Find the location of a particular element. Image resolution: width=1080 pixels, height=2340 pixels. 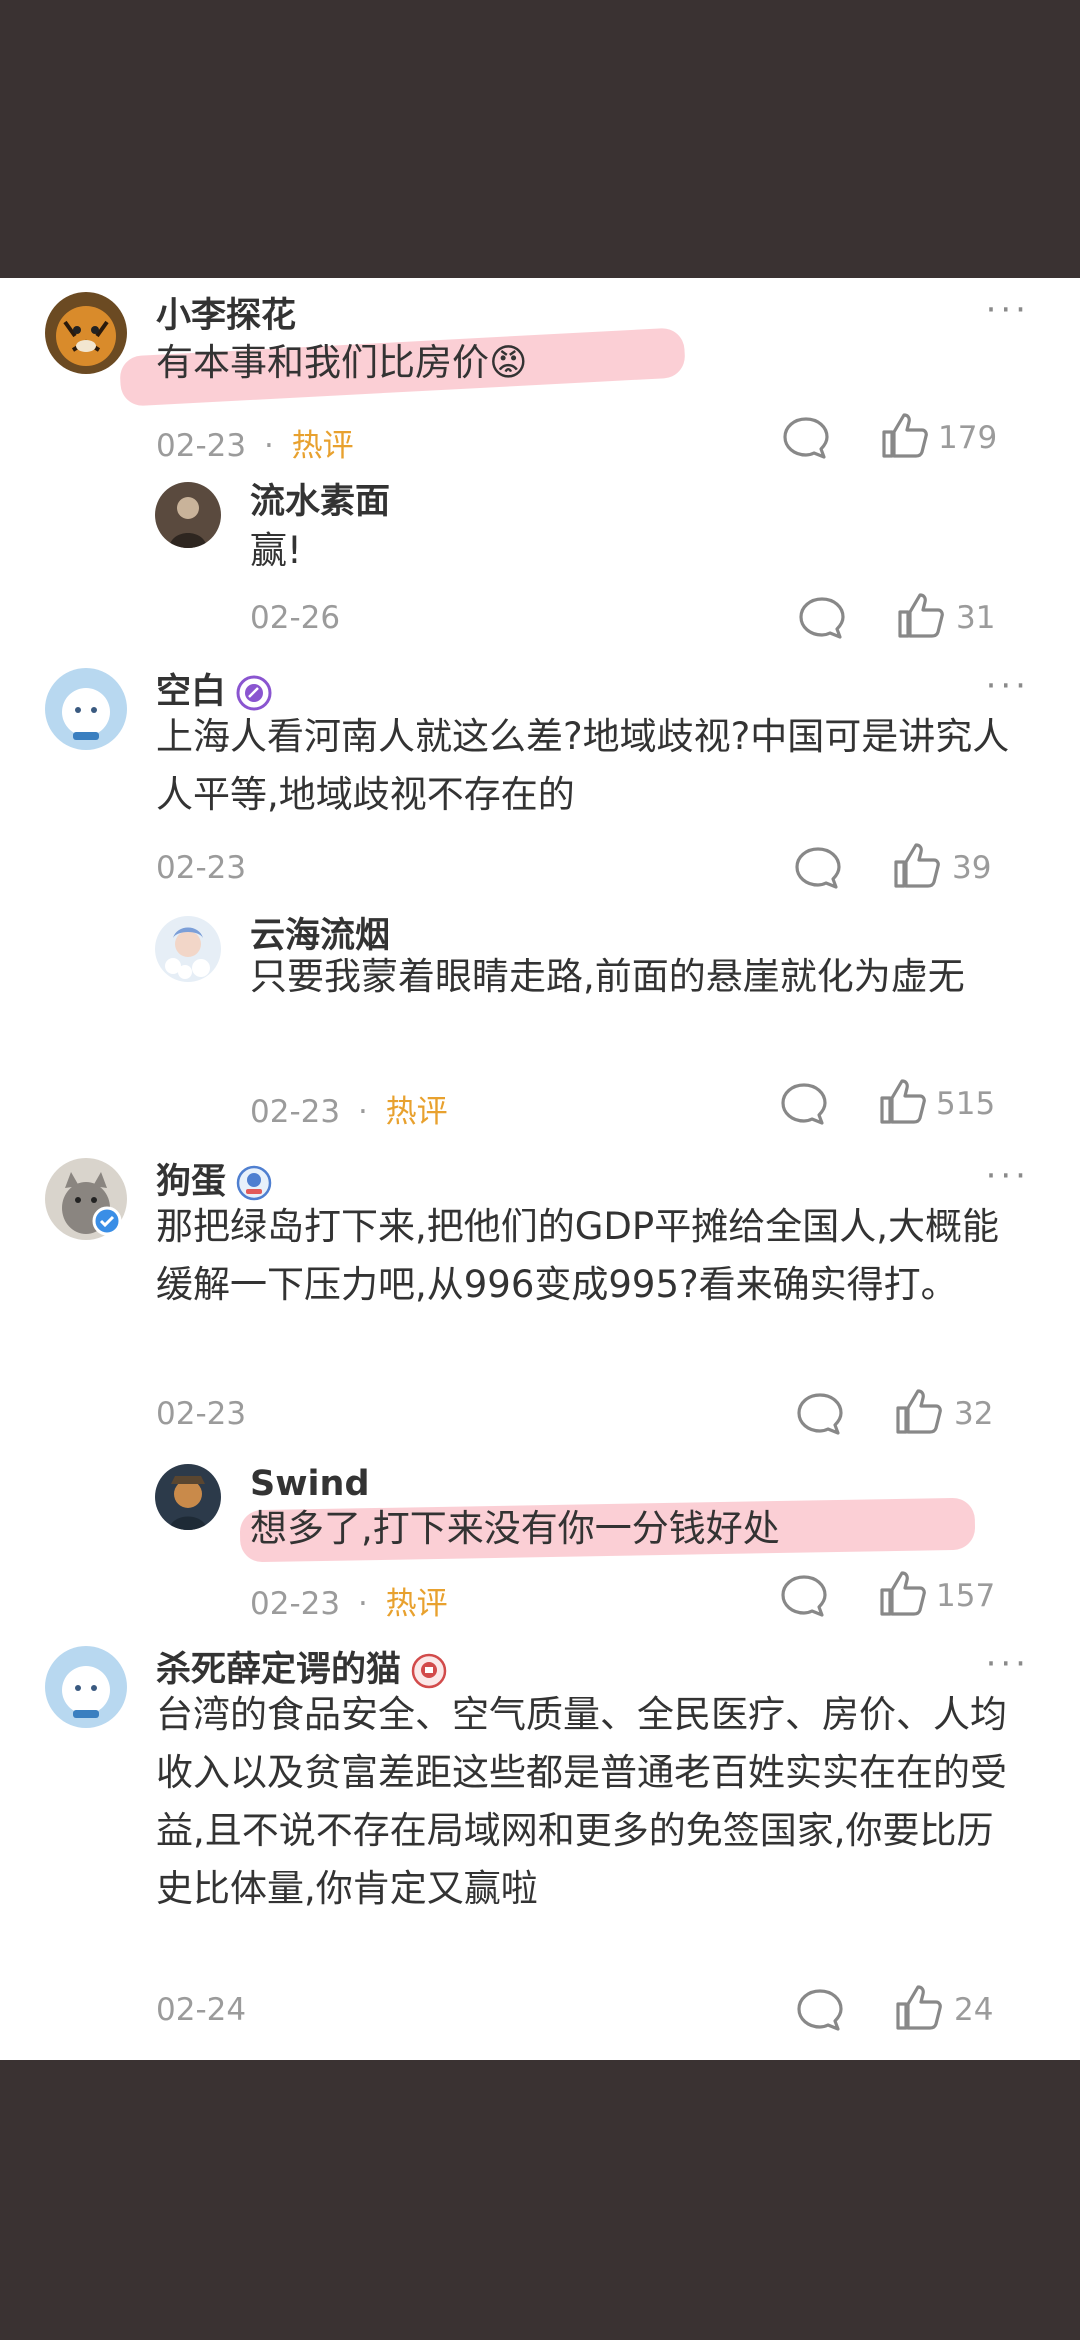

reply-text: 想多了,打下来没有你一分钱好处 is located at coordinates (515, 1528).